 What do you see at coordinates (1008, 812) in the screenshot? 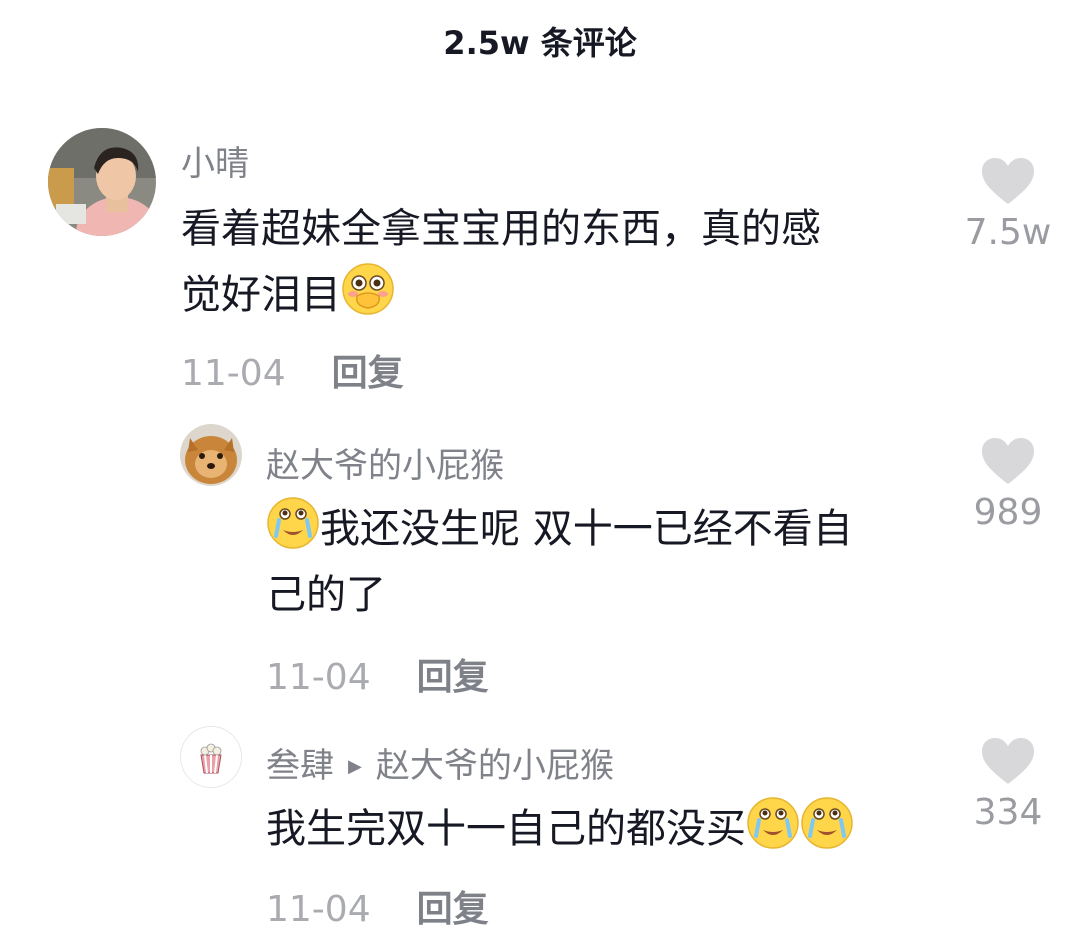
I see `like-count: 334` at bounding box center [1008, 812].